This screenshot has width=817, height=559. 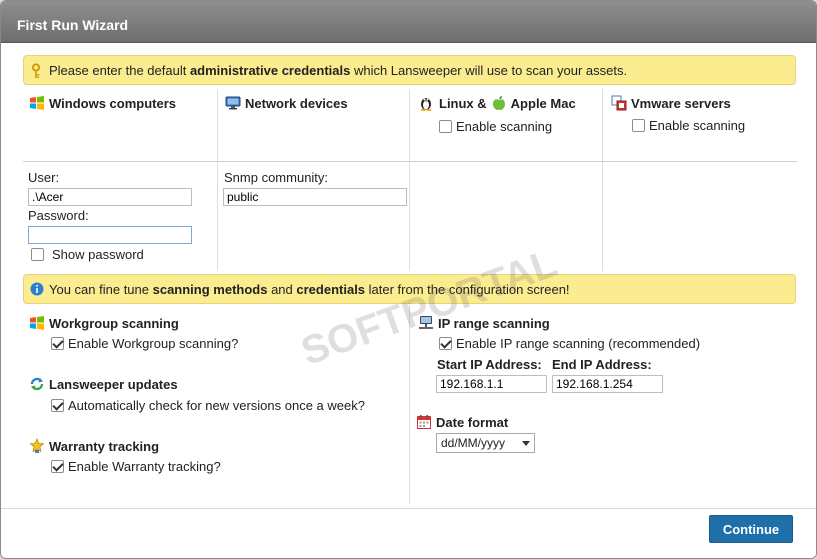 What do you see at coordinates (484, 323) in the screenshot?
I see `ip-range-scanning-header: IP range scanning` at bounding box center [484, 323].